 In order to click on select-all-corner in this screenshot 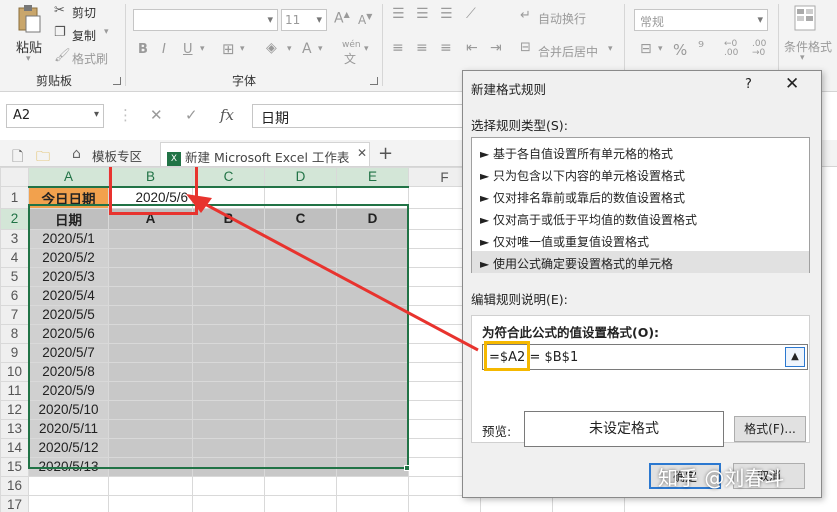, I will do `click(14, 177)`.